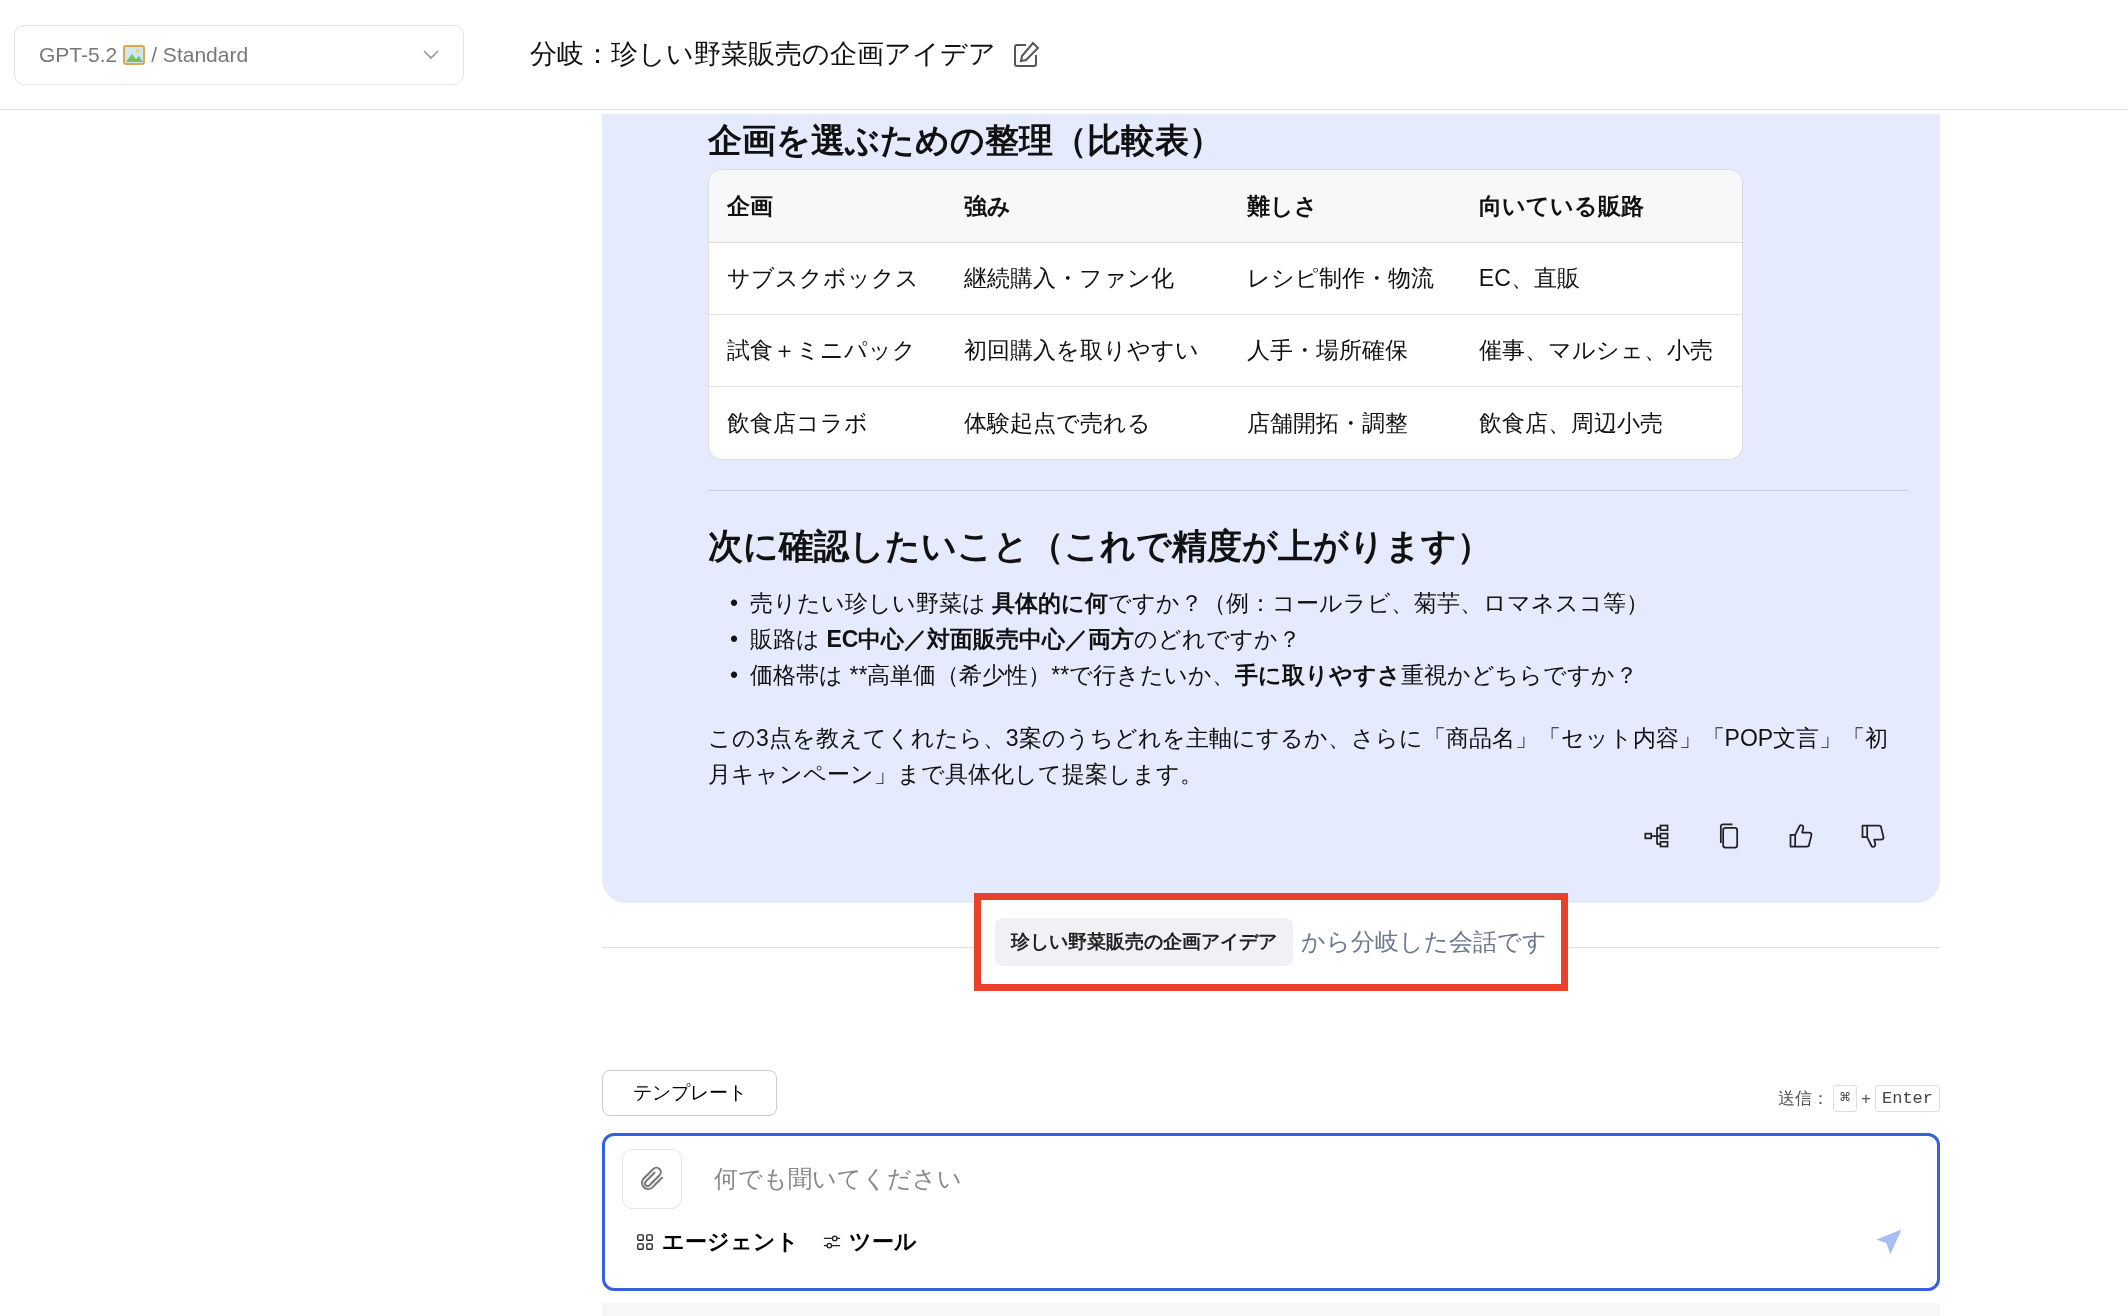 This screenshot has width=2128, height=1316. Describe the element at coordinates (1026, 54) in the screenshot. I see `edit-icon` at that location.